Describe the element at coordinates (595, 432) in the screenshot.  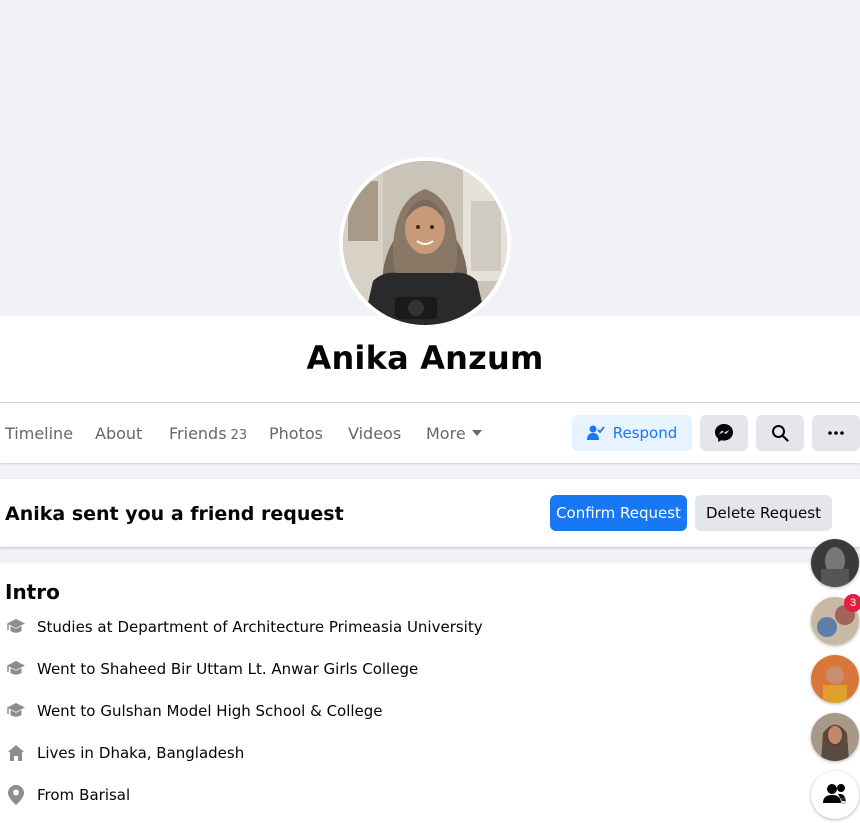
I see `person-check-icon` at that location.